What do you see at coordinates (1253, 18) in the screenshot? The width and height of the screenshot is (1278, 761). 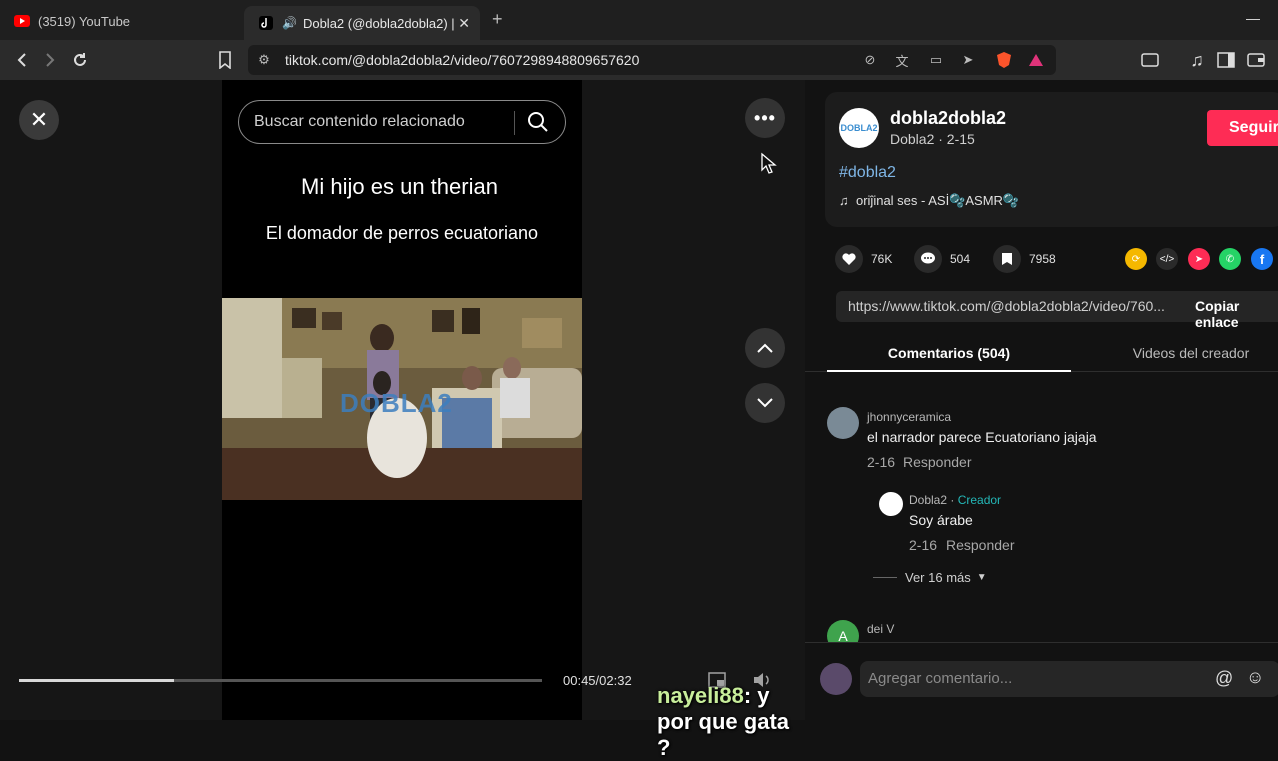 I see `minimize-button: —` at bounding box center [1253, 18].